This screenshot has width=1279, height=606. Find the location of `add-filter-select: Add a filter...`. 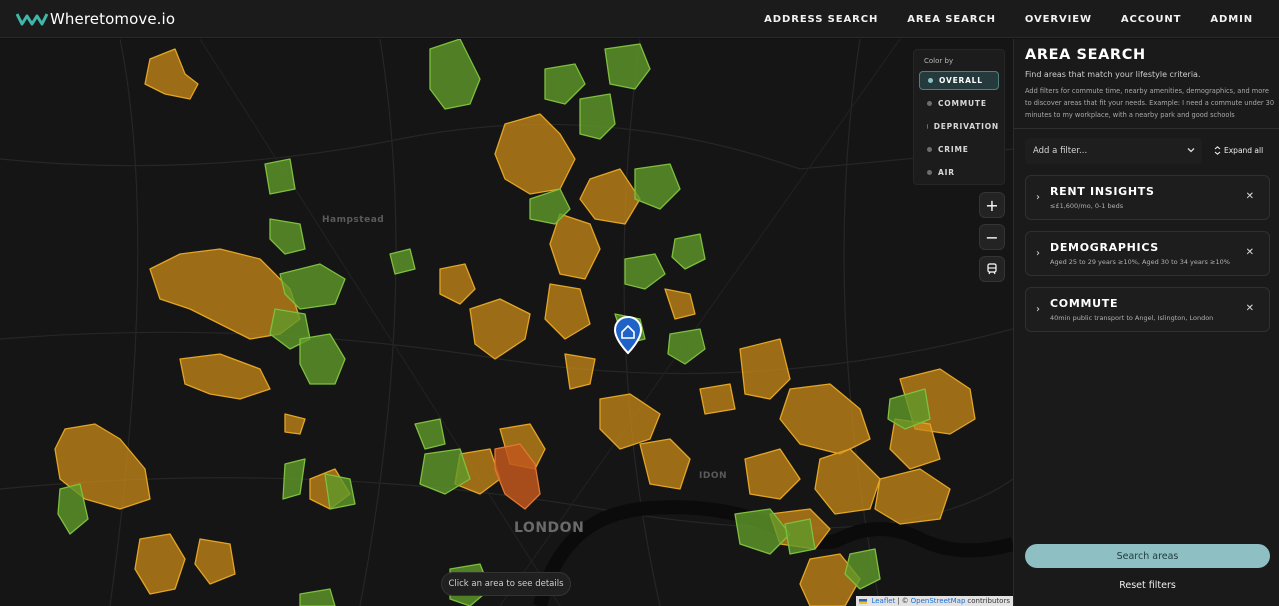

add-filter-select: Add a filter... is located at coordinates (1113, 151).